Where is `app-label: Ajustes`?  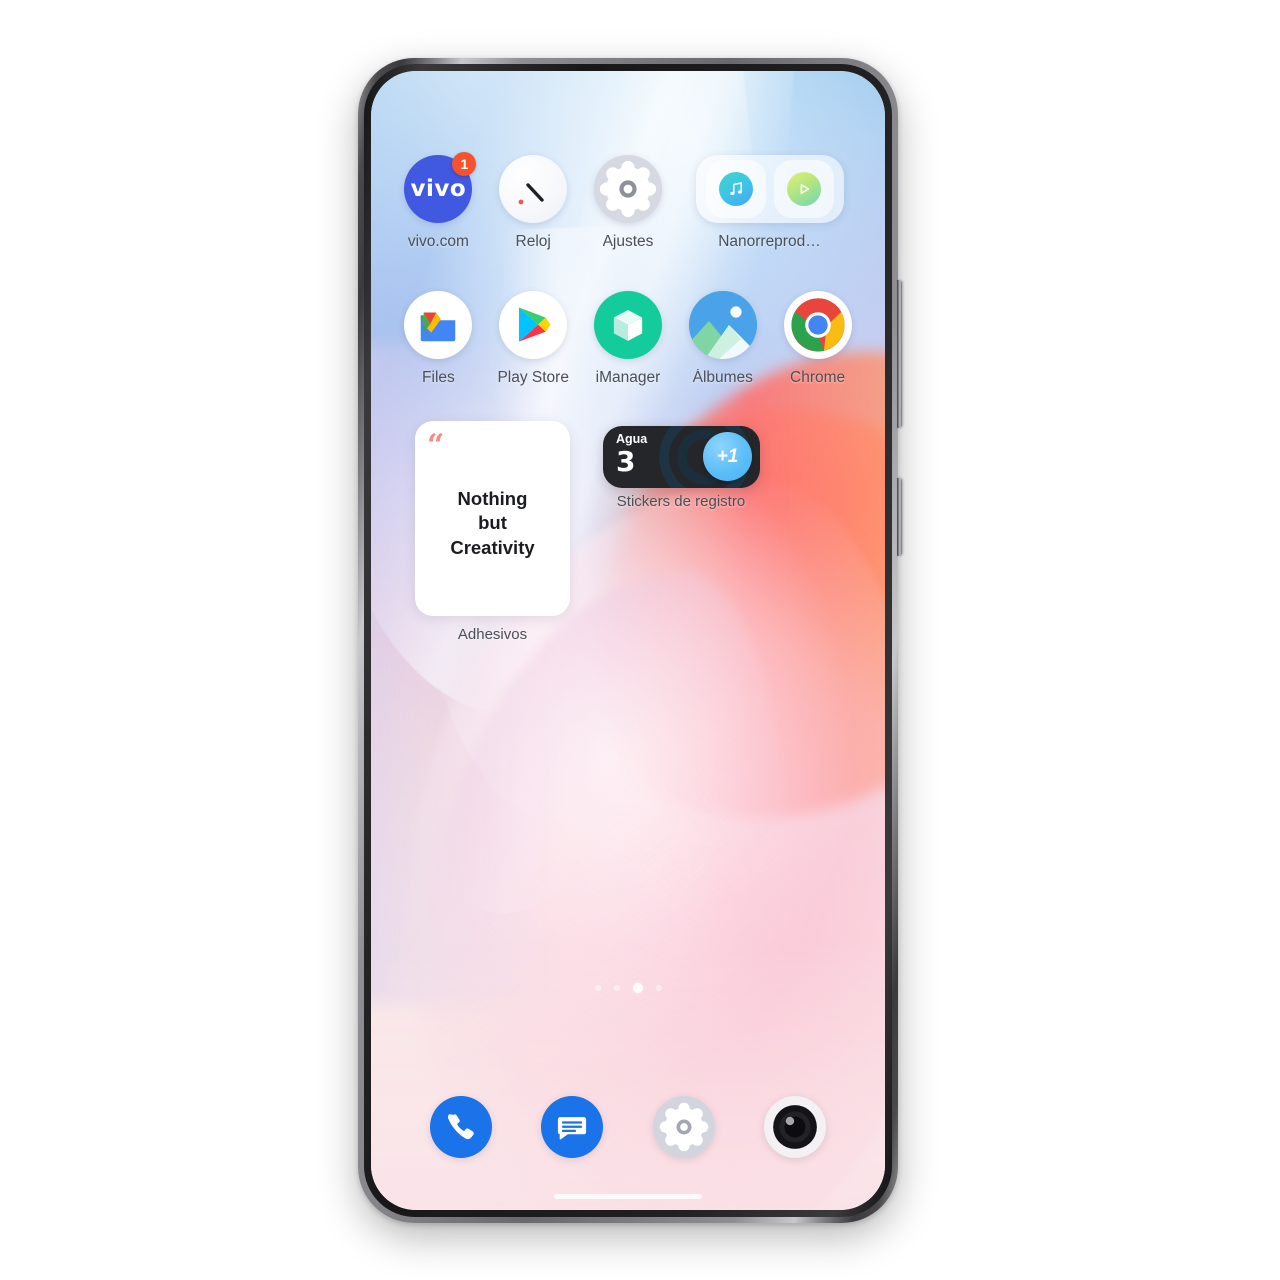
app-label: Ajustes is located at coordinates (628, 241).